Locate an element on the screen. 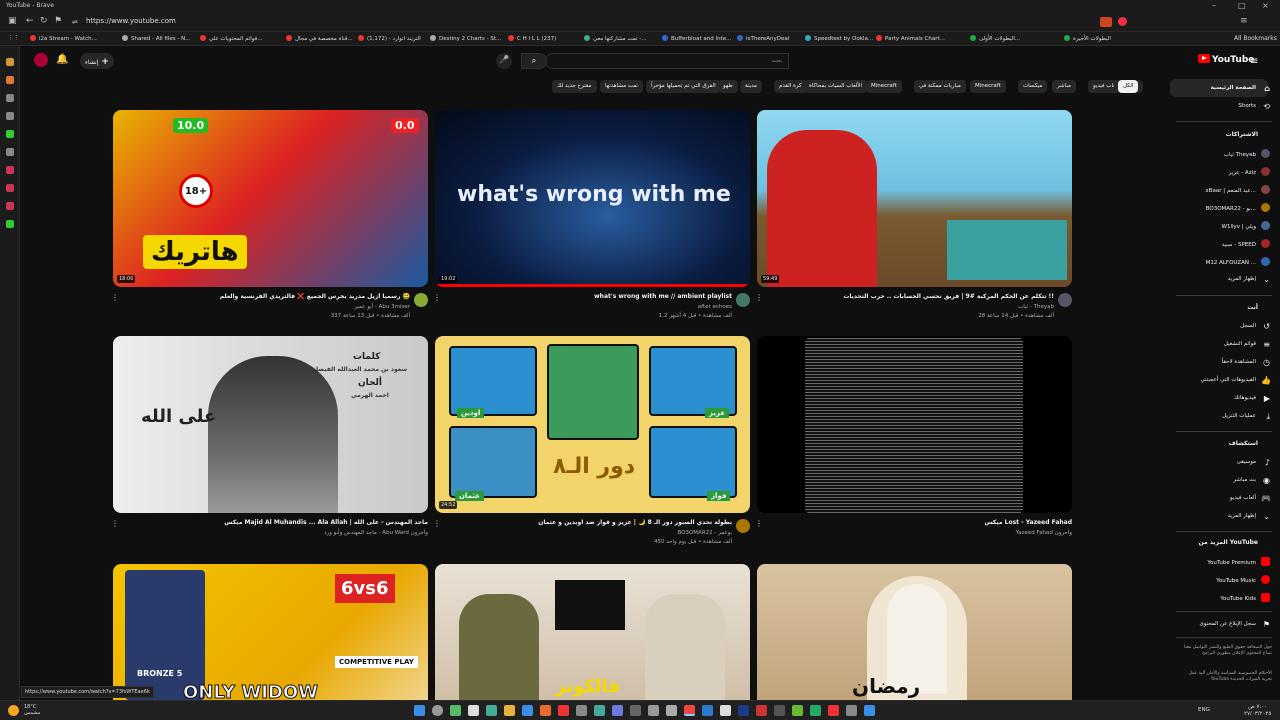  video-title: what's wrong with me // ambient playlist is located at coordinates (663, 296).